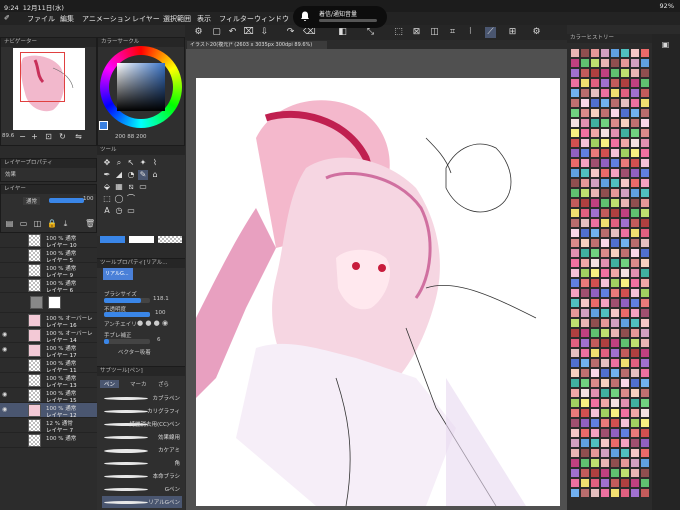  I want to click on blend-tool-icon: ◔, so click(131, 175).